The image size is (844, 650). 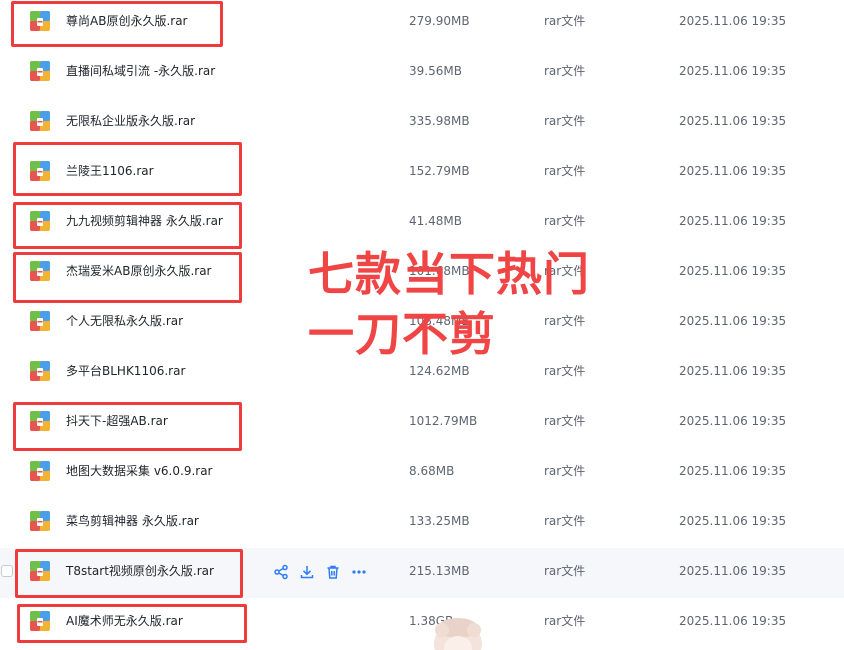 I want to click on file-name: 兰陵王1106.rar, so click(x=110, y=171).